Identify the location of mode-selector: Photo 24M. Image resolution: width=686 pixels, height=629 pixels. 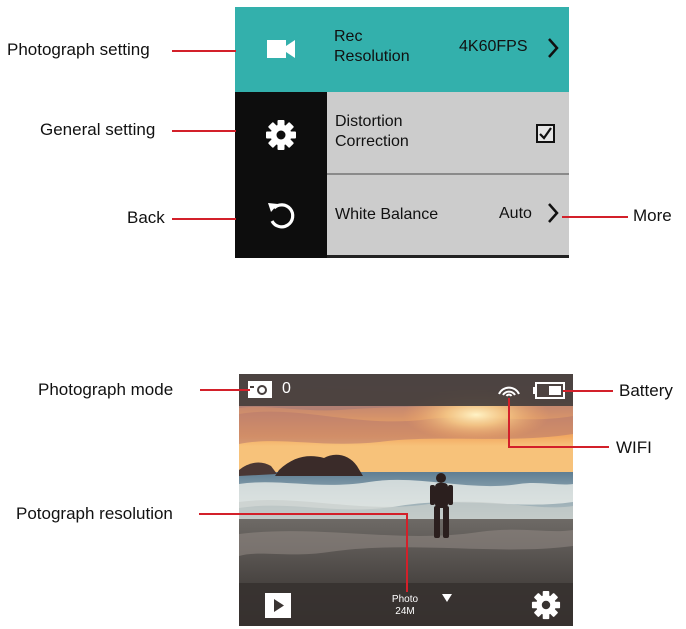
(405, 606).